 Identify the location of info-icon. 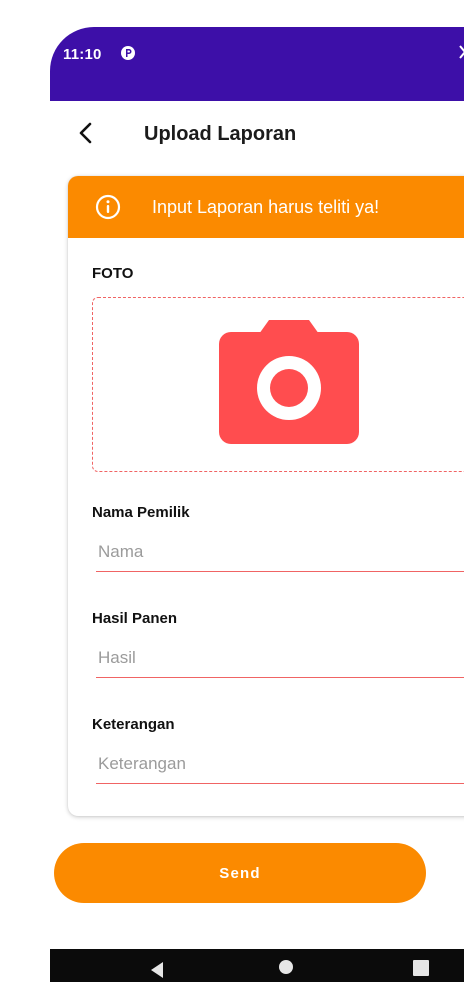
(108, 207).